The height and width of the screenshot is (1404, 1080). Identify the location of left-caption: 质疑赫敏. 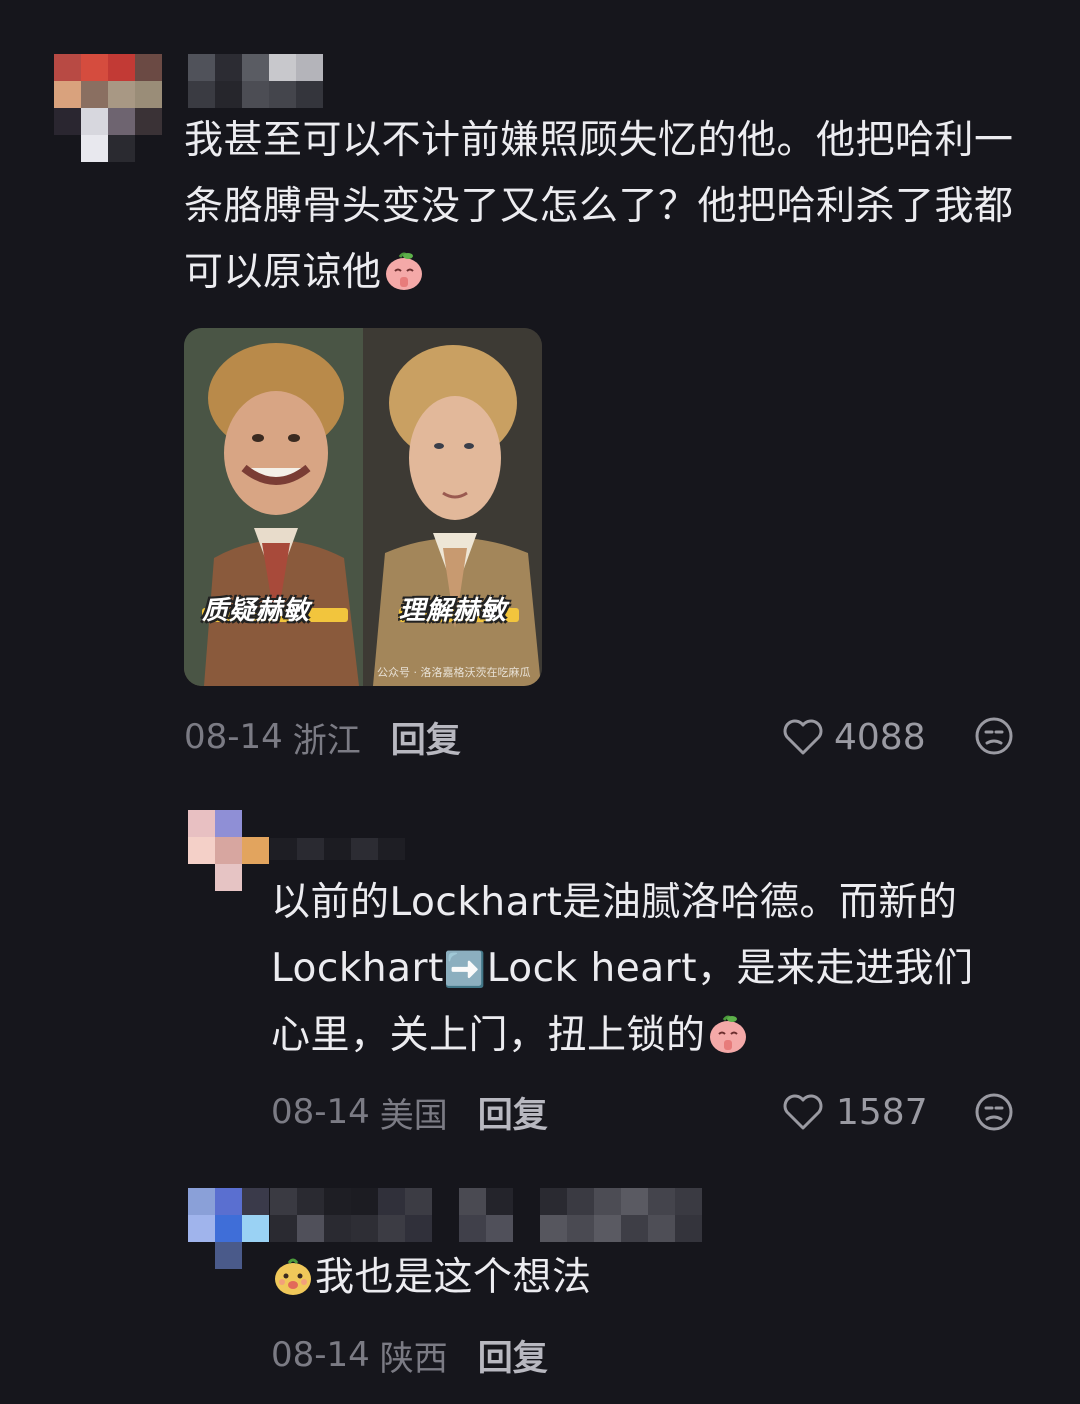
(256, 611).